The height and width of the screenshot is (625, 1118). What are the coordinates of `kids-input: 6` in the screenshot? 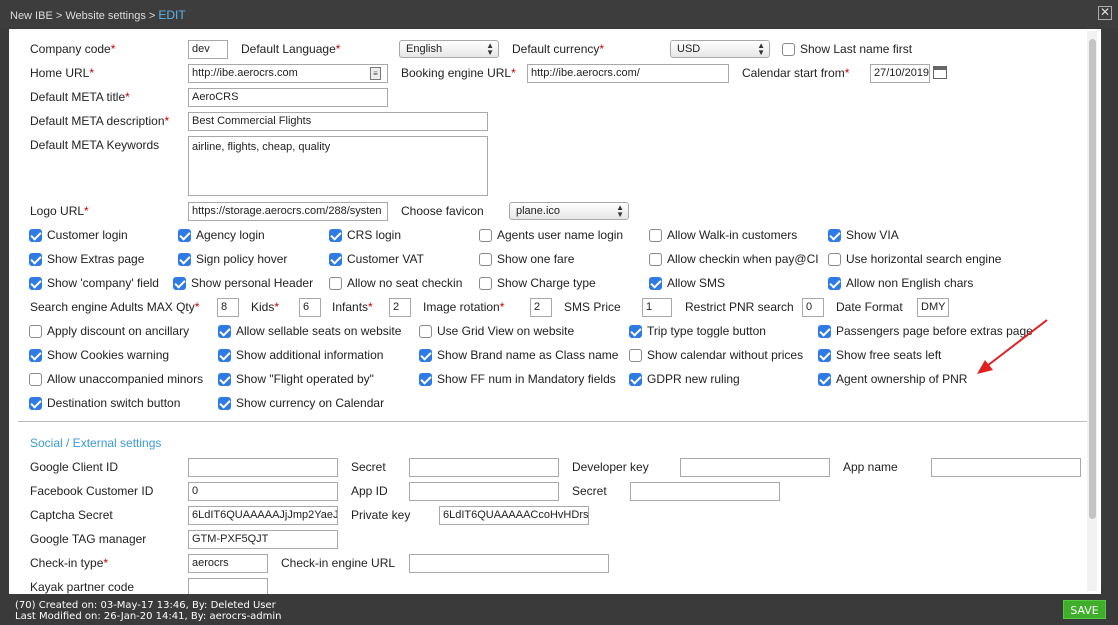 It's located at (310, 307).